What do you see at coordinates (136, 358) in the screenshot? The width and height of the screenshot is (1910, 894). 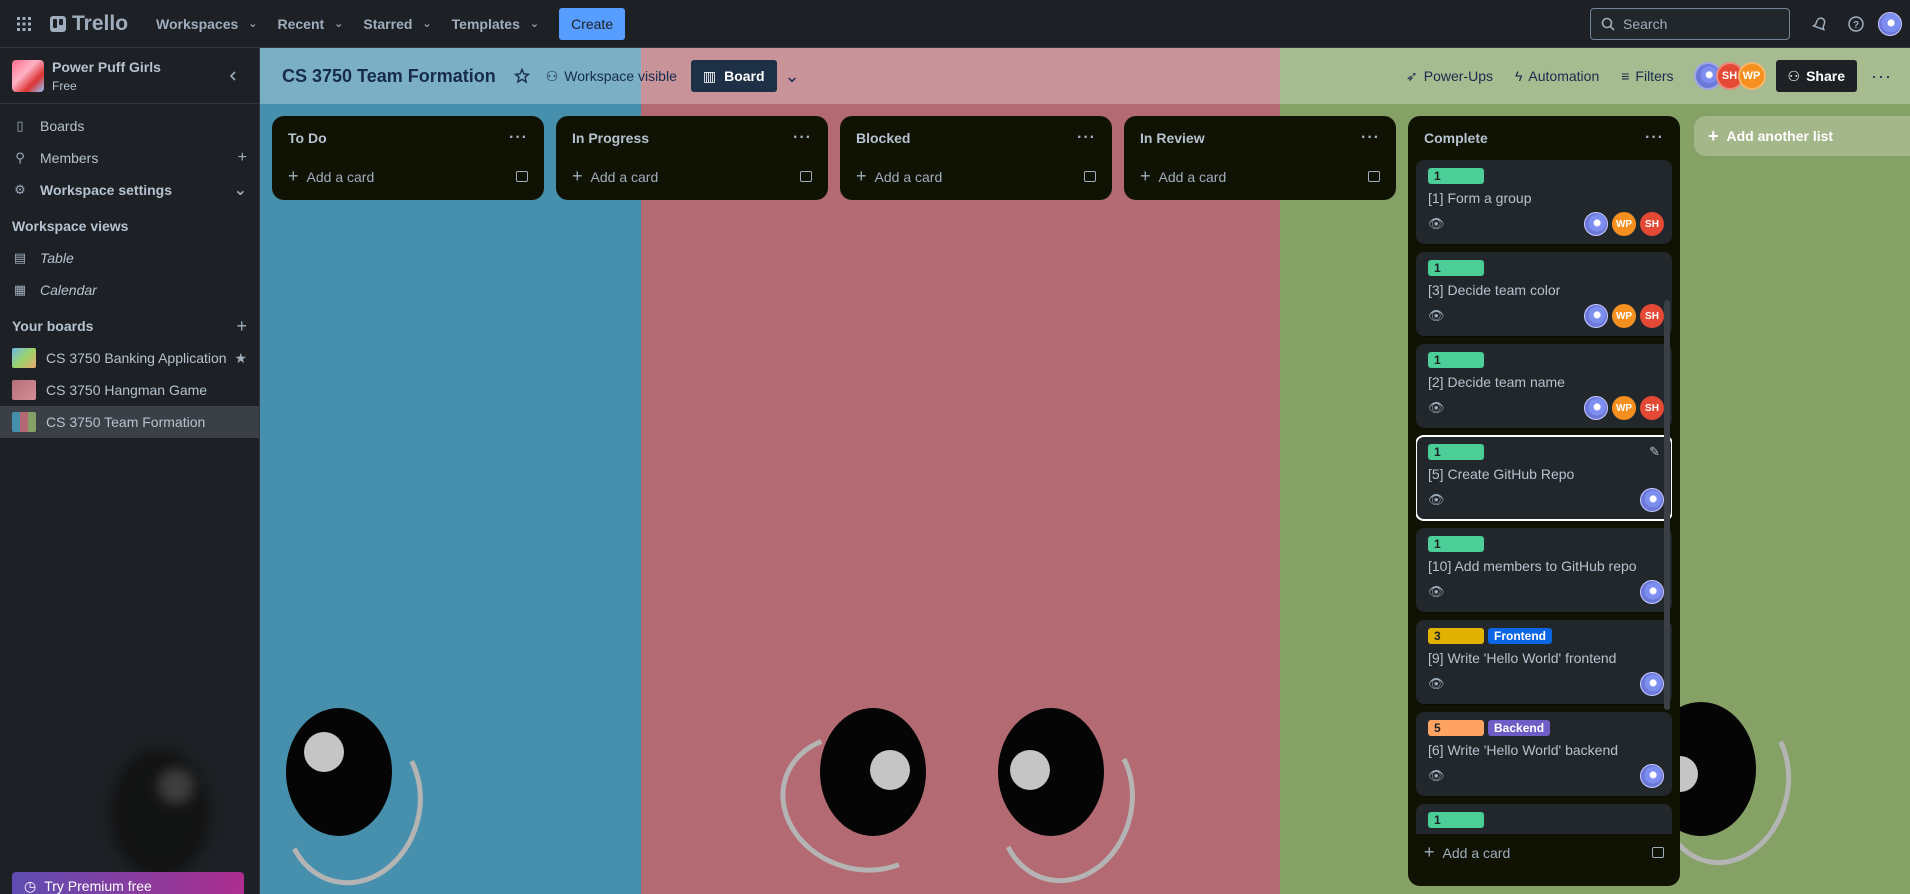 I see `board-label: CS 3750 Banking Application` at bounding box center [136, 358].